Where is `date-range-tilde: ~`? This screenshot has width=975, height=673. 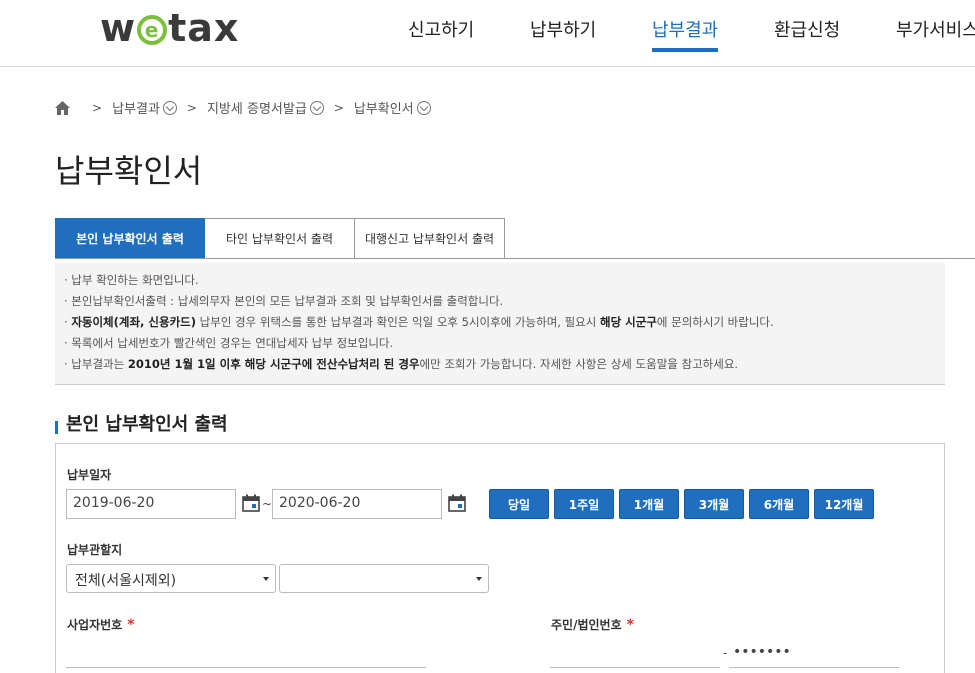
date-range-tilde: ~ is located at coordinates (267, 504).